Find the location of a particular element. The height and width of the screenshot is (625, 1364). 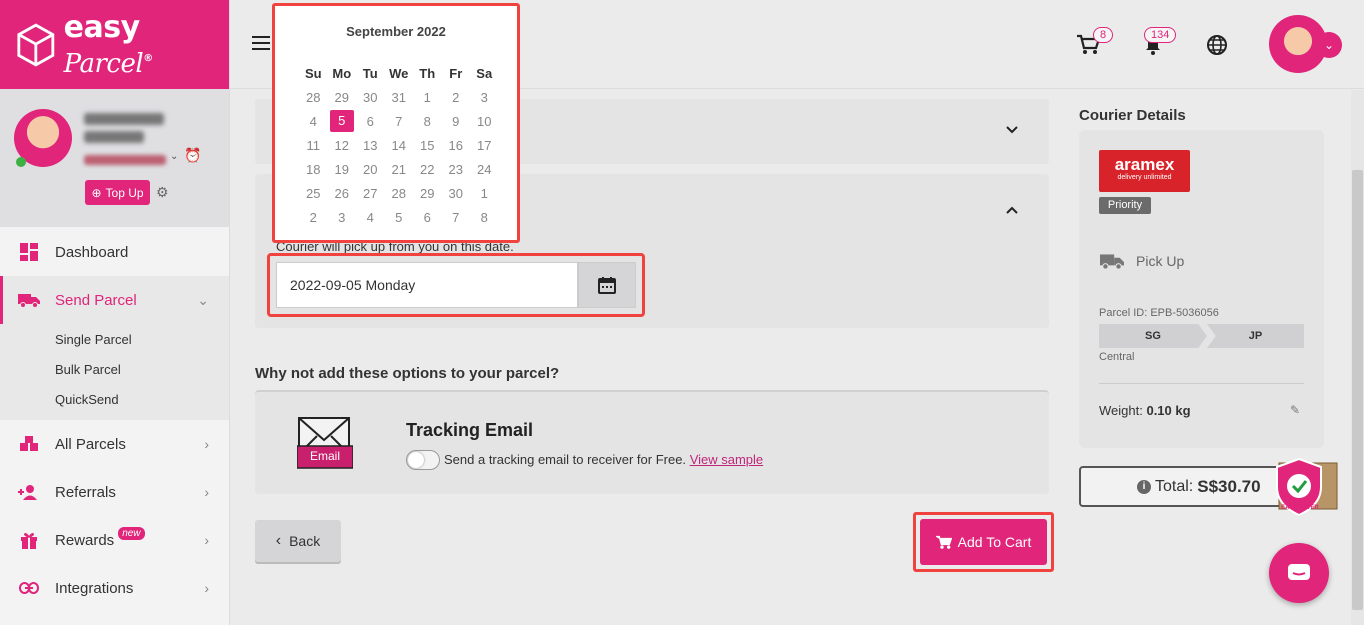

email-label: Email is located at coordinates (324, 456).